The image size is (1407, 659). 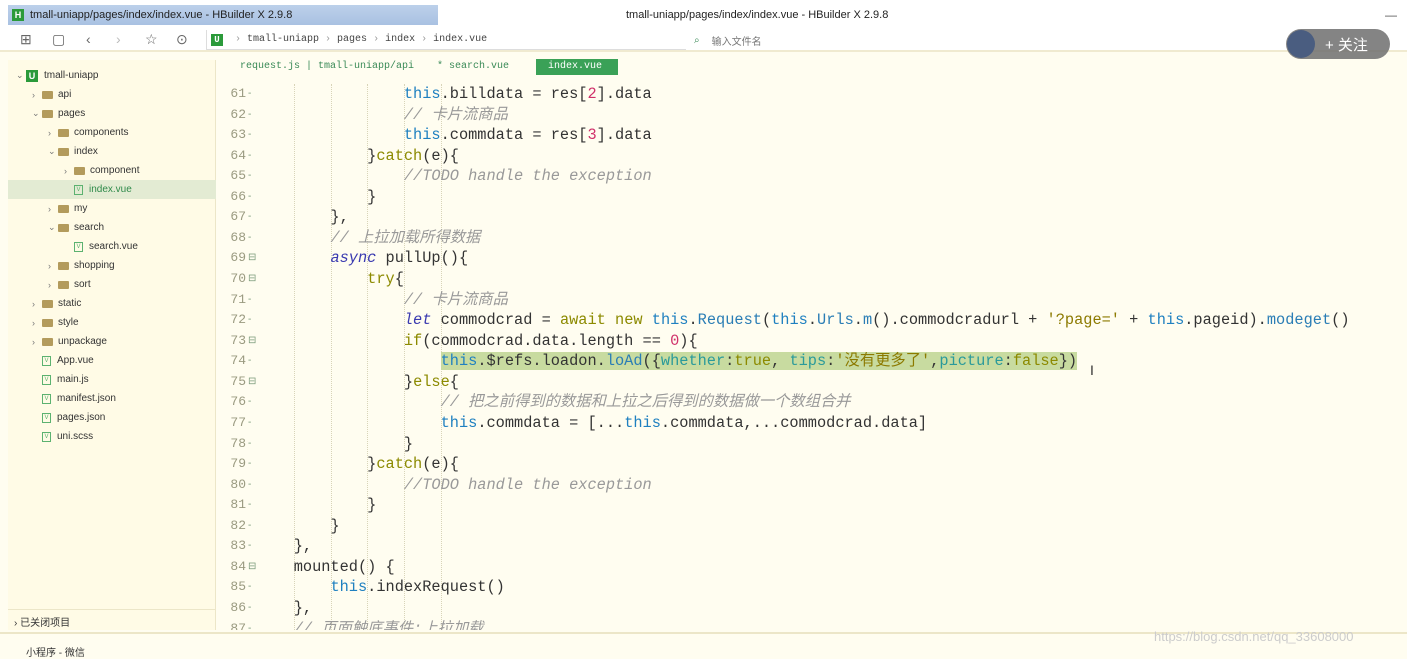 What do you see at coordinates (112, 417) in the screenshot?
I see `tree-item: Vpages.json` at bounding box center [112, 417].